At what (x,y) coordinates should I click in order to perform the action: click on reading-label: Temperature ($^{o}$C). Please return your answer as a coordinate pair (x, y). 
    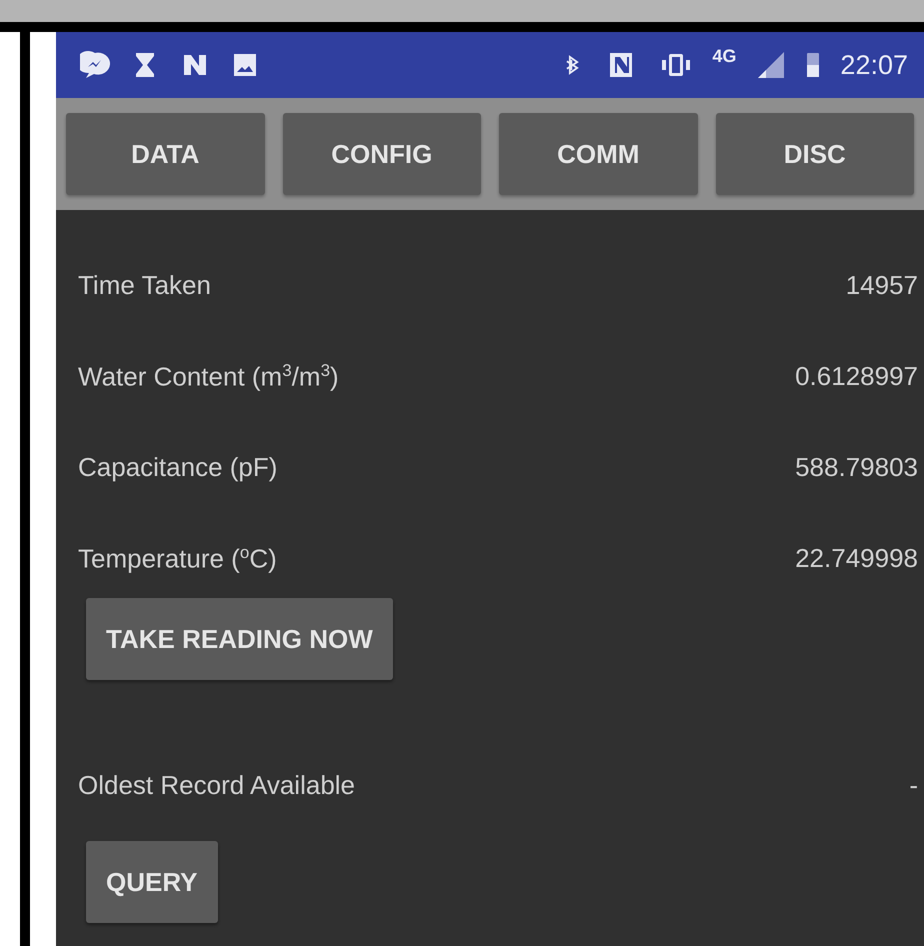
    Looking at the image, I should click on (177, 558).